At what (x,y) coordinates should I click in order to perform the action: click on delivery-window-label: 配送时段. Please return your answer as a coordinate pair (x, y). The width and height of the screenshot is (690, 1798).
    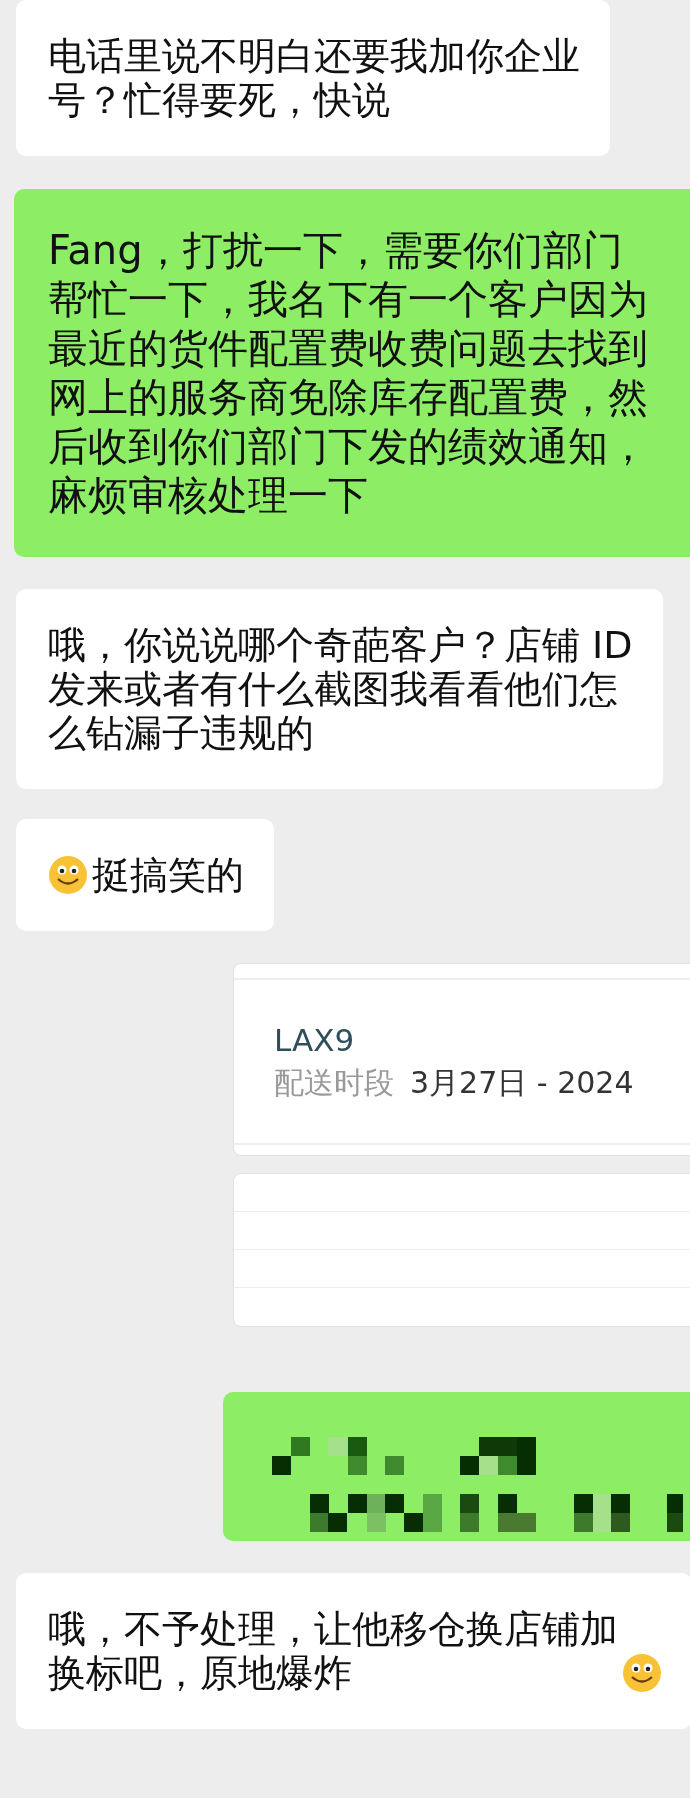
    Looking at the image, I should click on (334, 1083).